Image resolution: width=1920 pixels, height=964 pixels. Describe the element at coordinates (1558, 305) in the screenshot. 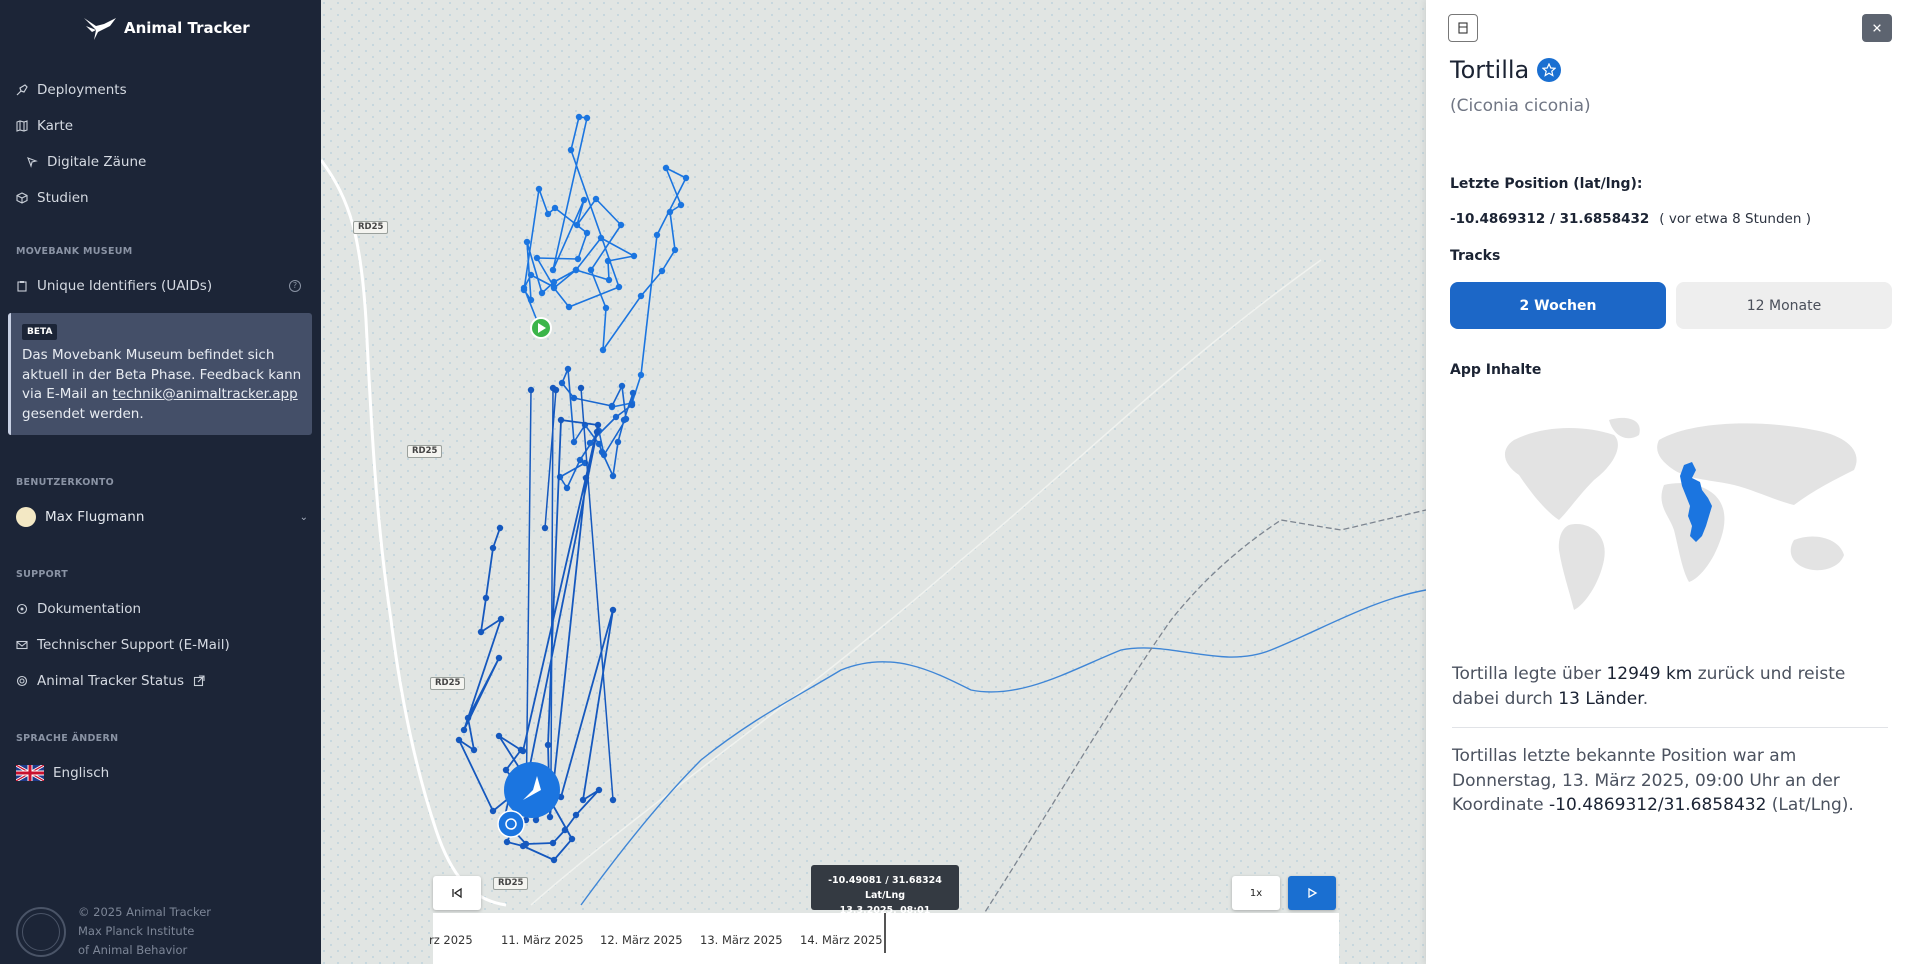

I see `tab-2-wochen: 2 Wochen` at that location.